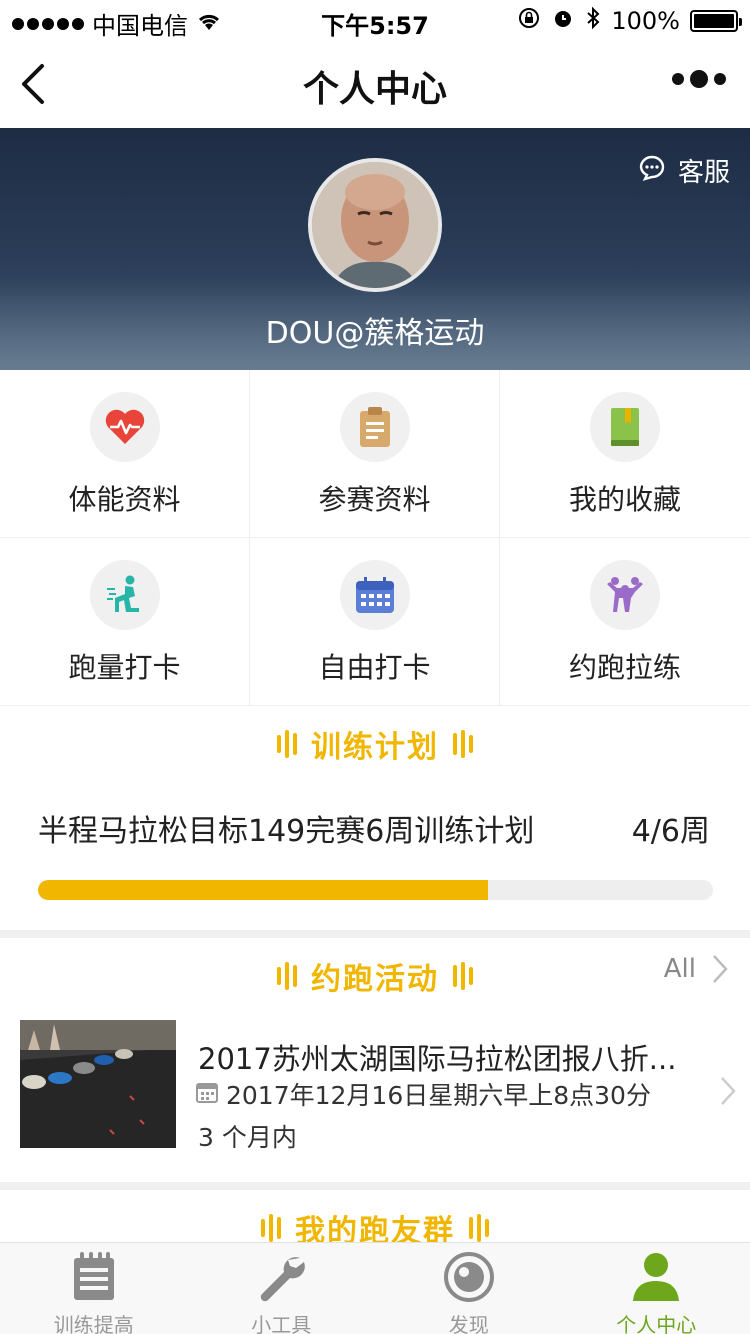  Describe the element at coordinates (703, 173) in the screenshot. I see `customer-service-label: 客服` at that location.